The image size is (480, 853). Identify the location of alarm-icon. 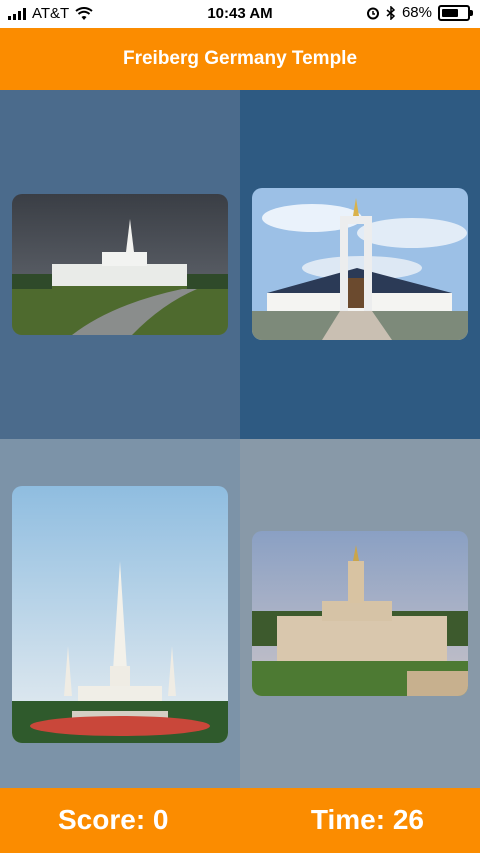
(372, 13).